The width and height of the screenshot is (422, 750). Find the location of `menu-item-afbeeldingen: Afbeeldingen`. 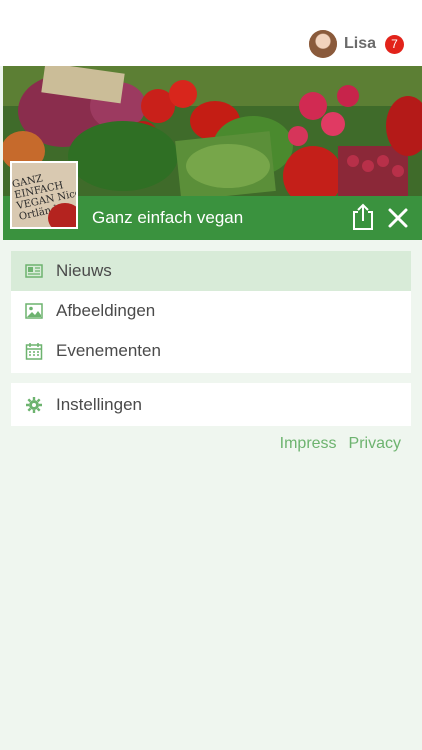

menu-item-afbeeldingen: Afbeeldingen is located at coordinates (211, 311).